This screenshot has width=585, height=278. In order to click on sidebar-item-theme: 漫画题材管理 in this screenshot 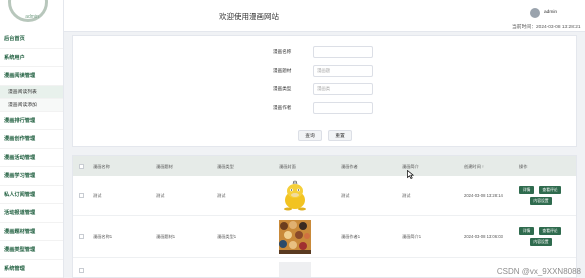, I will do `click(31, 232)`.